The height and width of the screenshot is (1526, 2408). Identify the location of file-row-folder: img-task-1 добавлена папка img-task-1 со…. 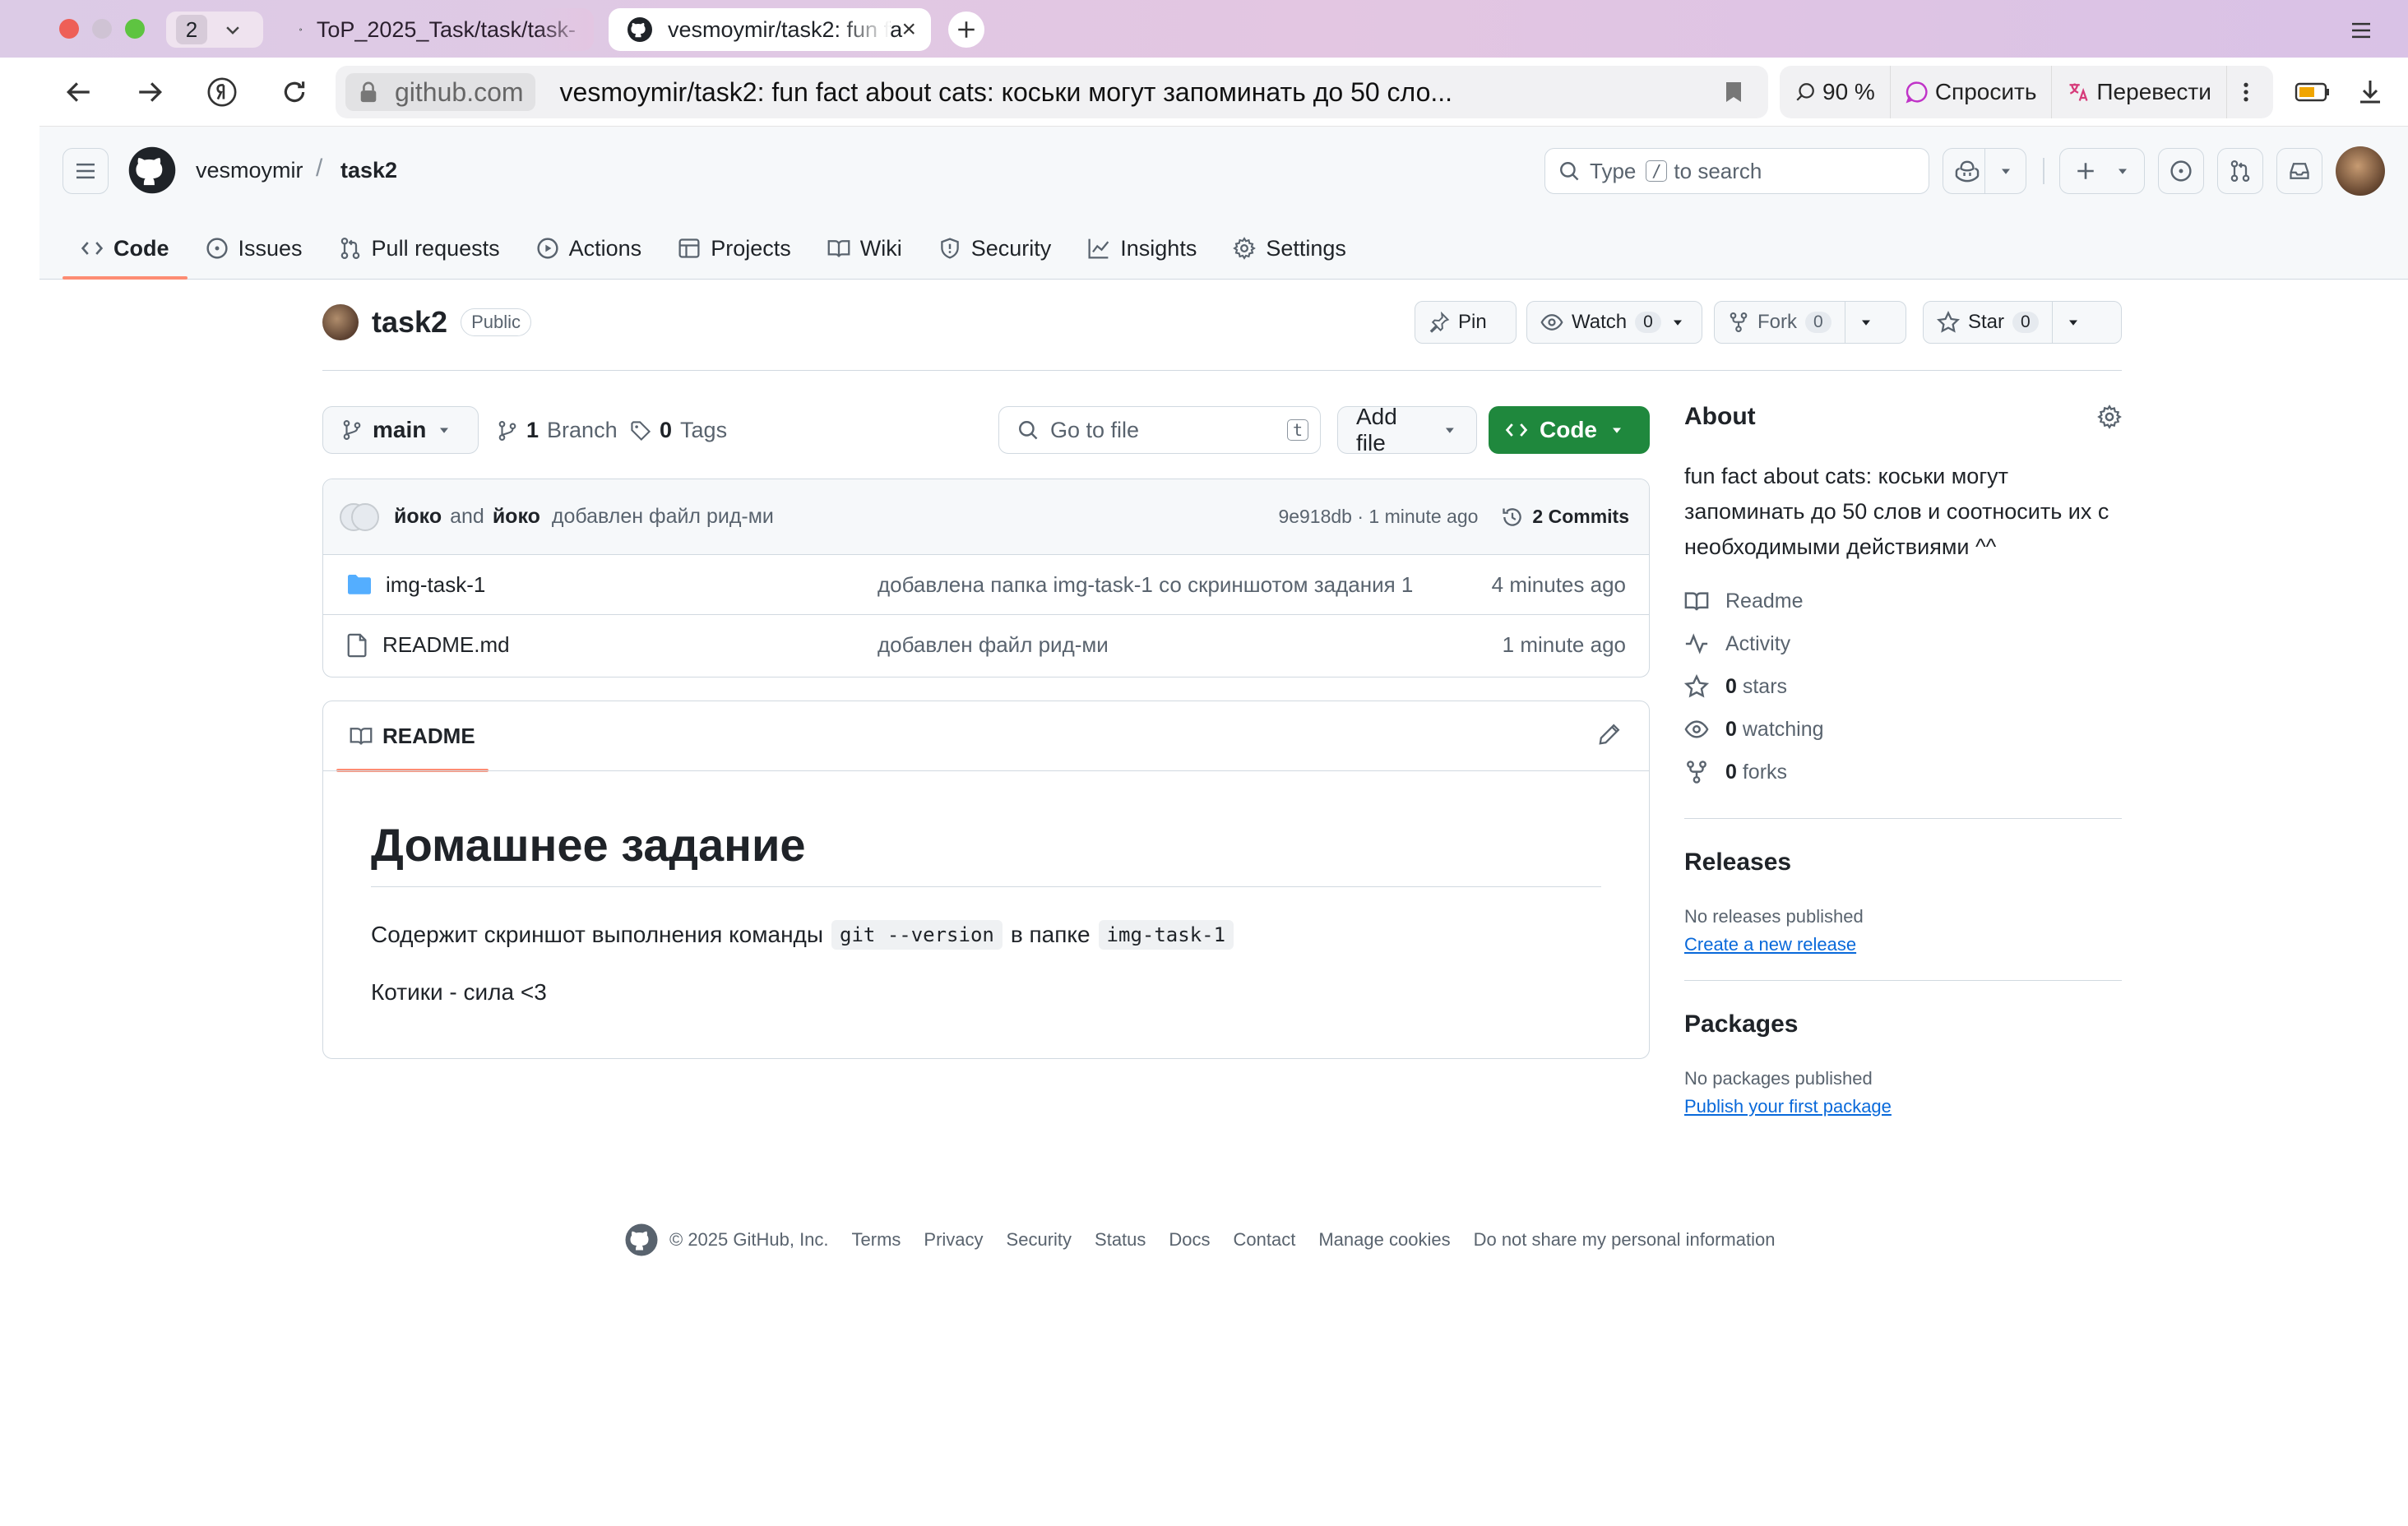
(986, 585).